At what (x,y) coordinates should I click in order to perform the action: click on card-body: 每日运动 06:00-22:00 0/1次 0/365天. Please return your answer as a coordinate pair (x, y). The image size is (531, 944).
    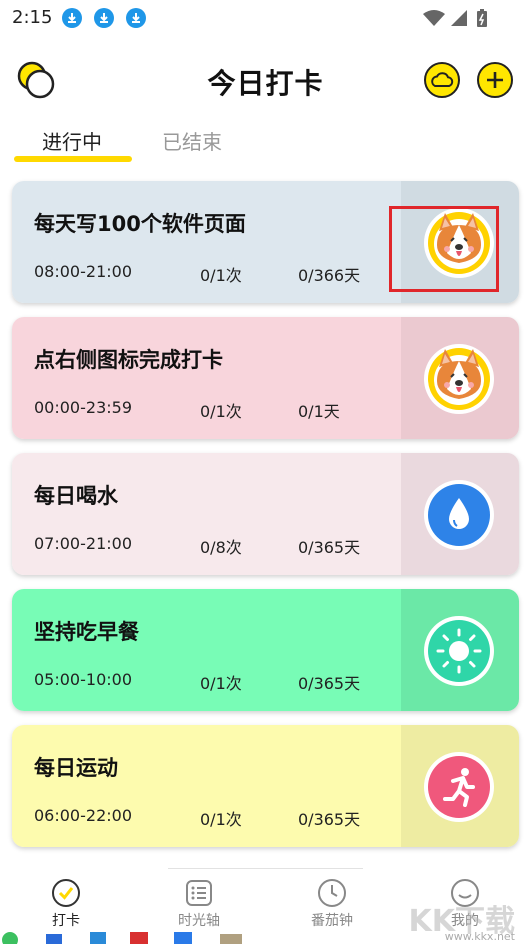
    Looking at the image, I should click on (206, 786).